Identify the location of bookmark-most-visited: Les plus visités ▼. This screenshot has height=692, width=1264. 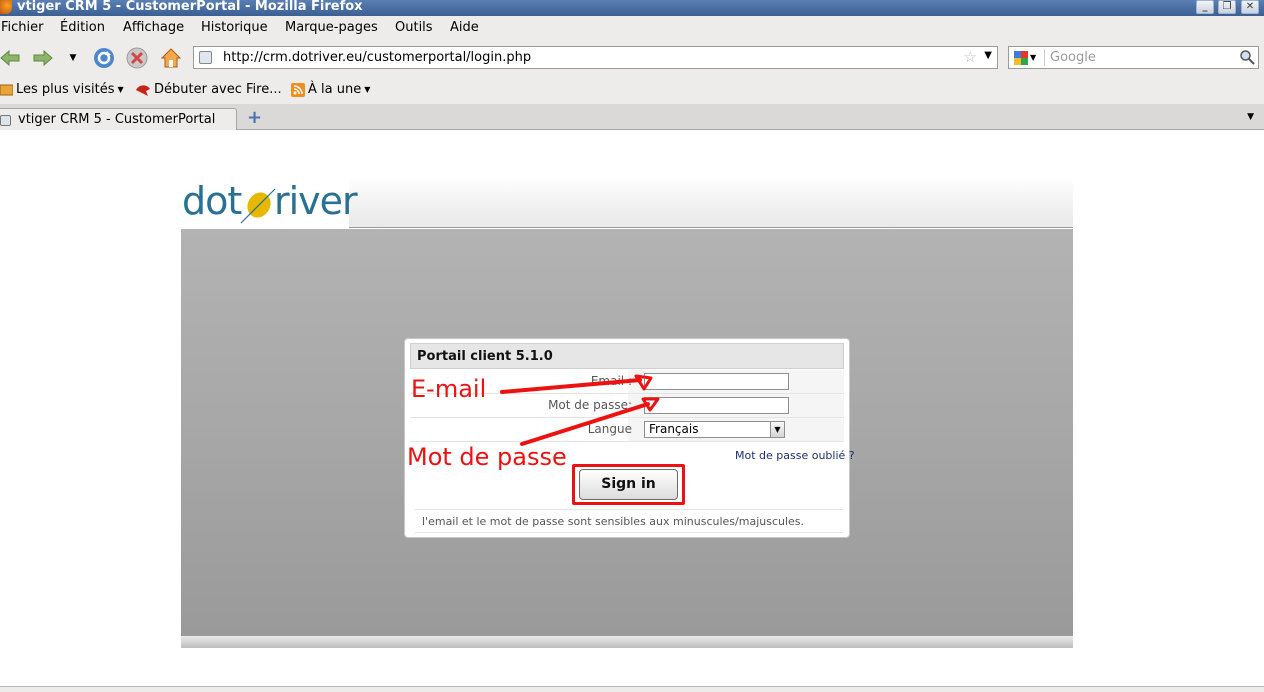
(62, 89).